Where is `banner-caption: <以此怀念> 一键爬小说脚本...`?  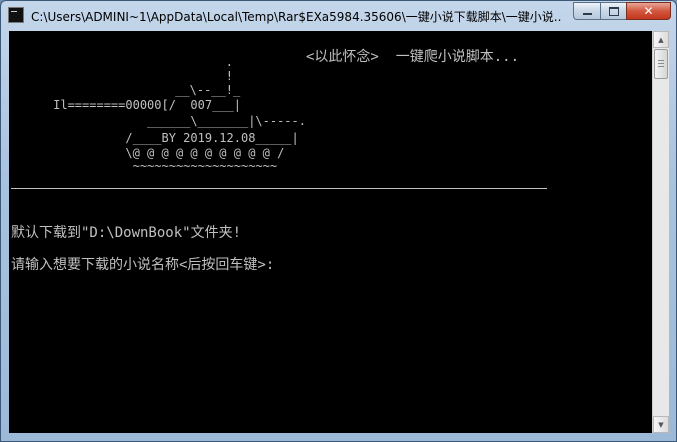
banner-caption: <以此怀念> 一键爬小说脚本... is located at coordinates (413, 57).